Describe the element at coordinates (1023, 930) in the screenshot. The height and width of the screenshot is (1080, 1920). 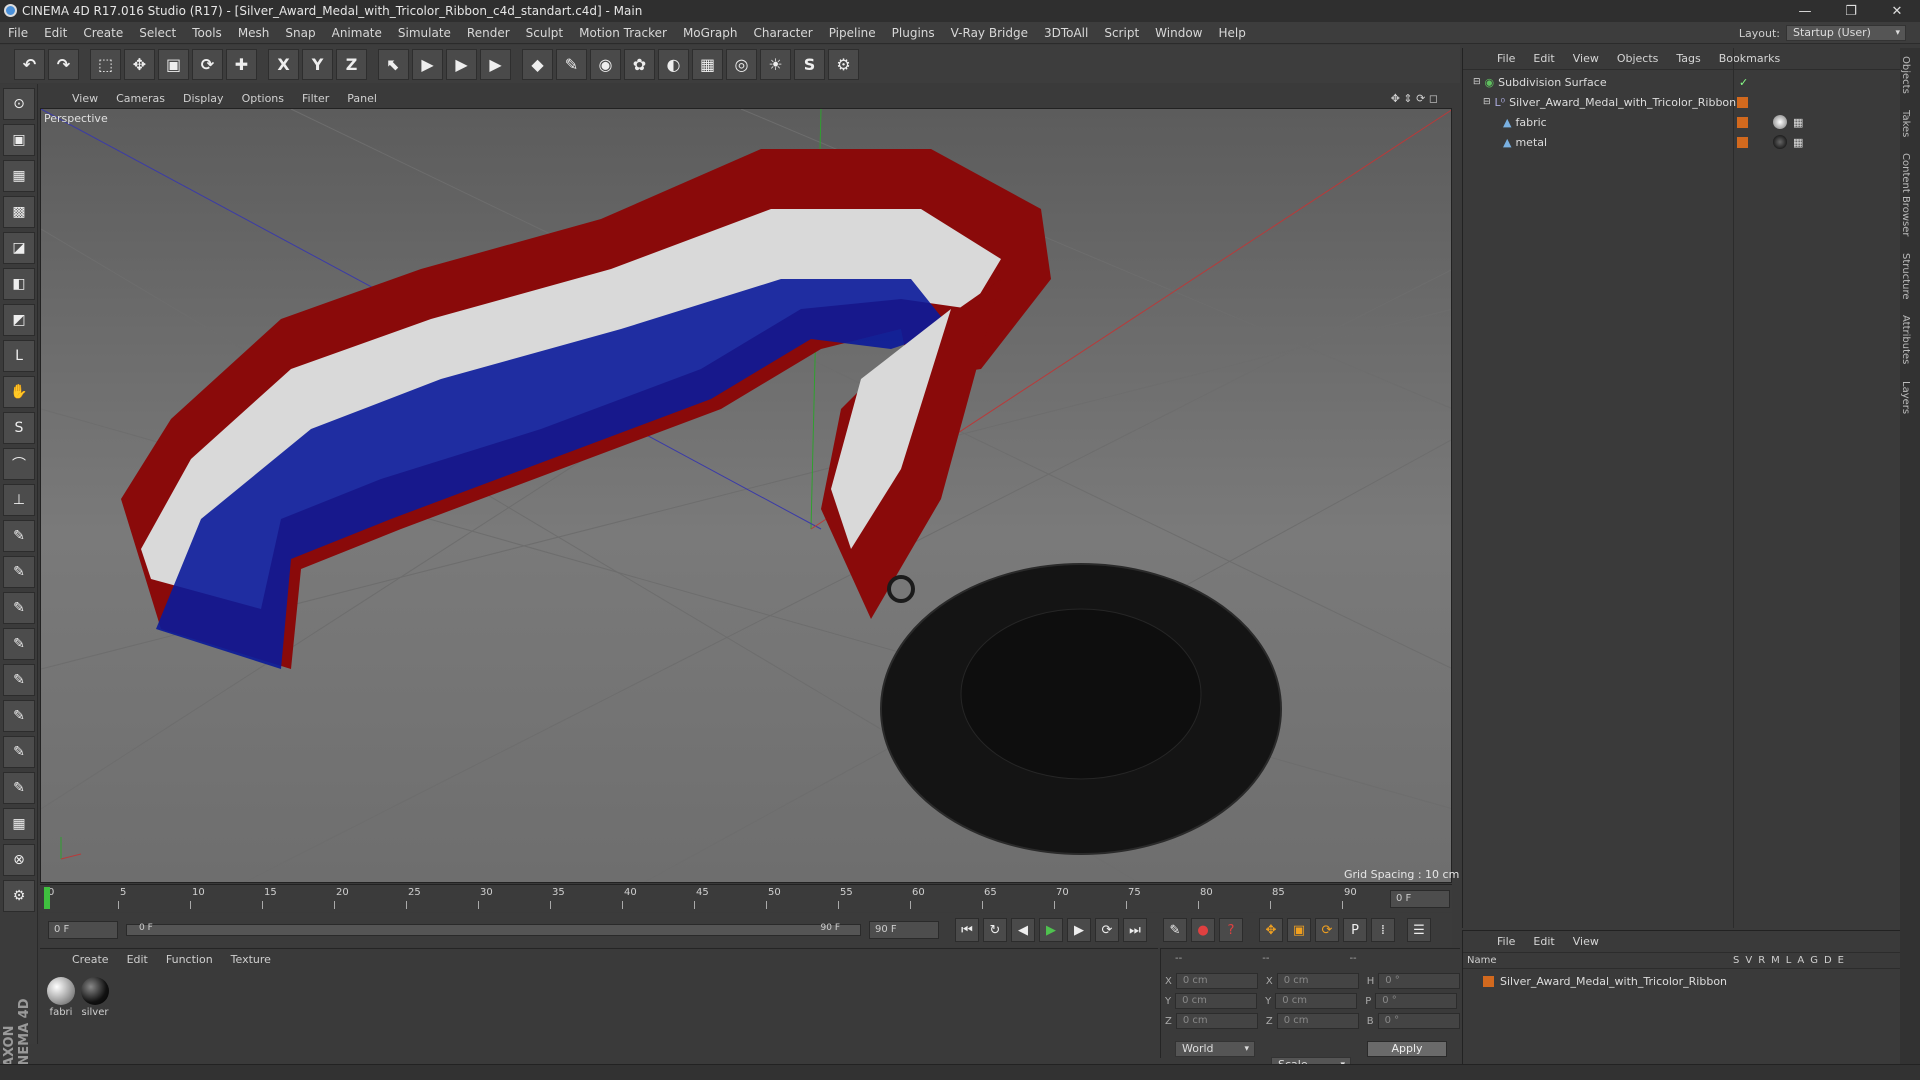
I see `step-back-icon: ◀` at that location.